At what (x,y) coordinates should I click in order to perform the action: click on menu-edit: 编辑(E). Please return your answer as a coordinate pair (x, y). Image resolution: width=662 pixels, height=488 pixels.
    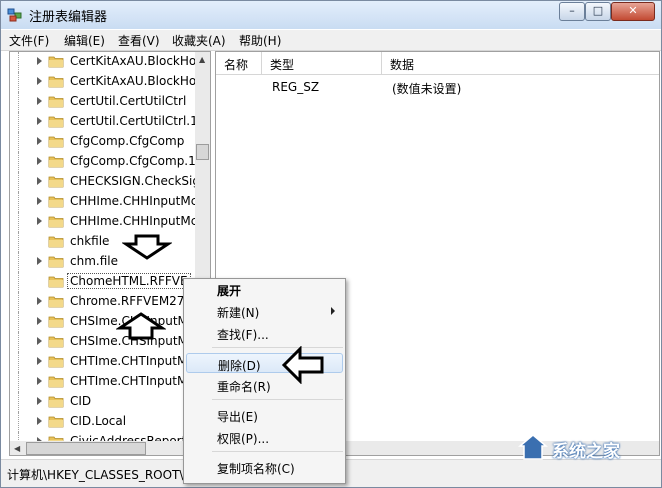
    Looking at the image, I should click on (84, 40).